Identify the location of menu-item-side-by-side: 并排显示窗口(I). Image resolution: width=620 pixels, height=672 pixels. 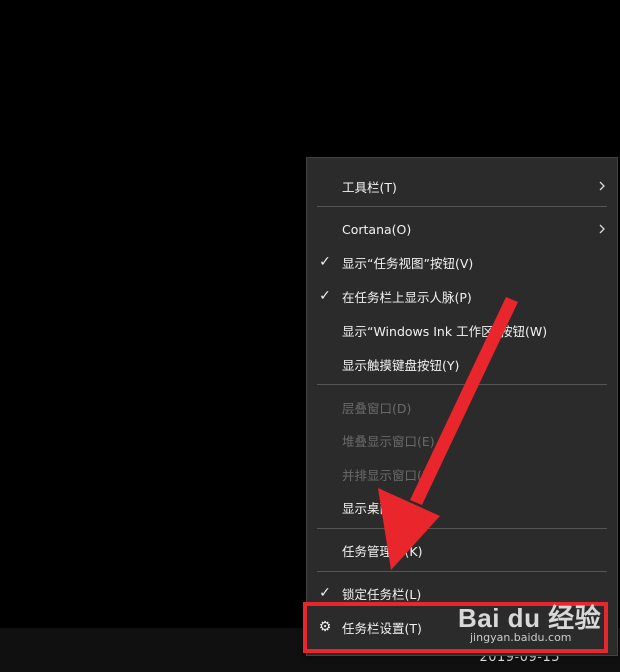
(462, 474).